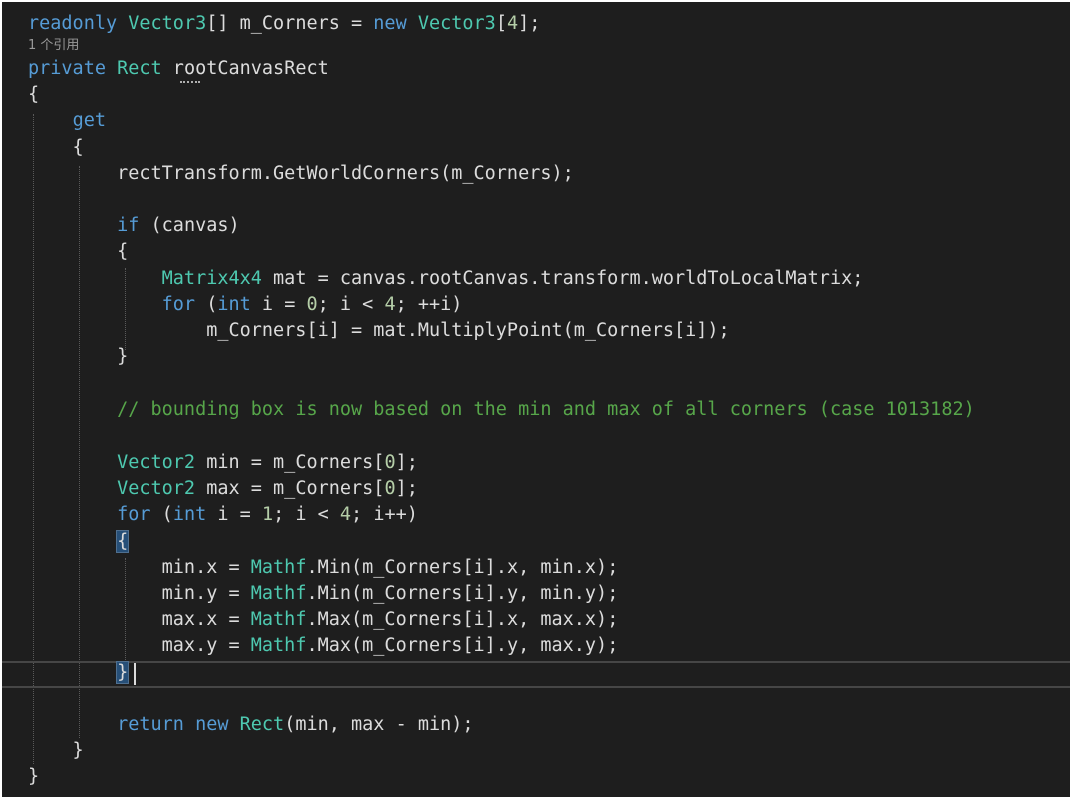 Image resolution: width=1073 pixels, height=799 pixels. What do you see at coordinates (123, 541) in the screenshot?
I see `matched-brace-open: {` at bounding box center [123, 541].